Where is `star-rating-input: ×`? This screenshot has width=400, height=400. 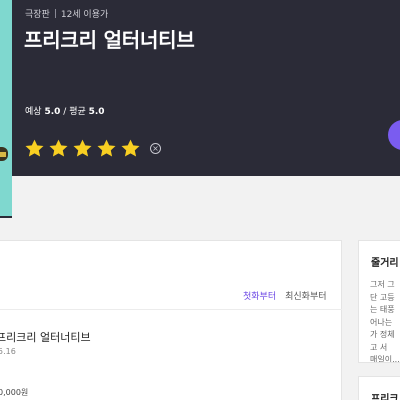
star-rating-input: × is located at coordinates (92, 148).